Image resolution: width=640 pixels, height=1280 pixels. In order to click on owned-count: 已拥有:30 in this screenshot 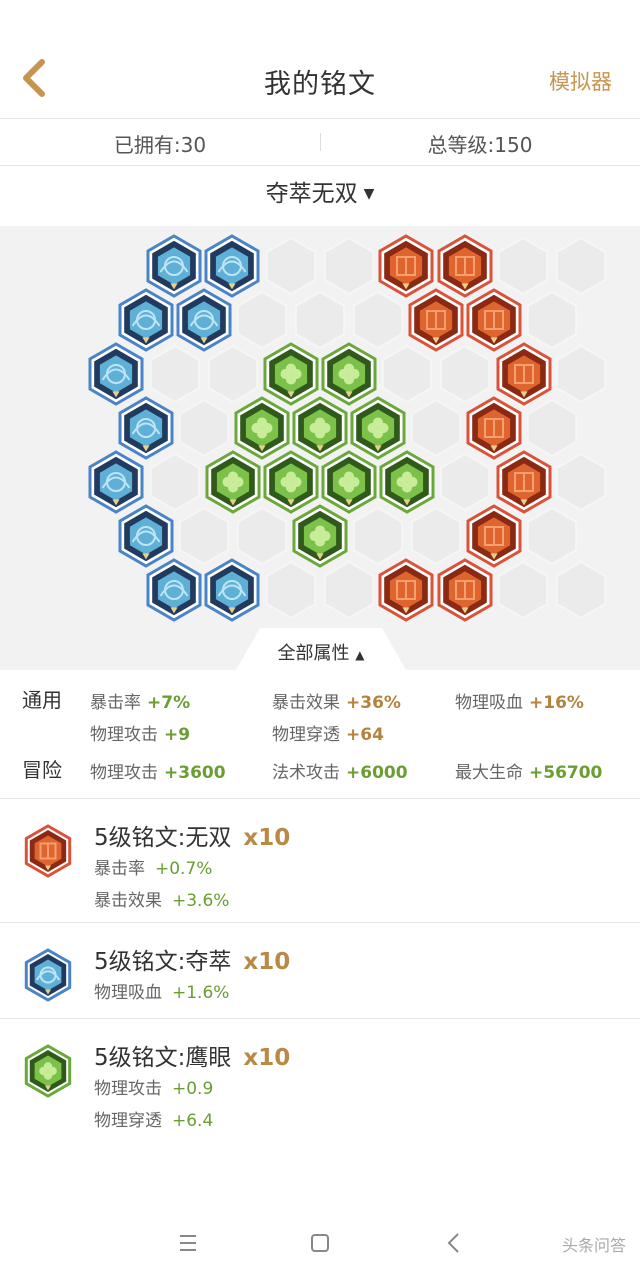, I will do `click(160, 145)`.